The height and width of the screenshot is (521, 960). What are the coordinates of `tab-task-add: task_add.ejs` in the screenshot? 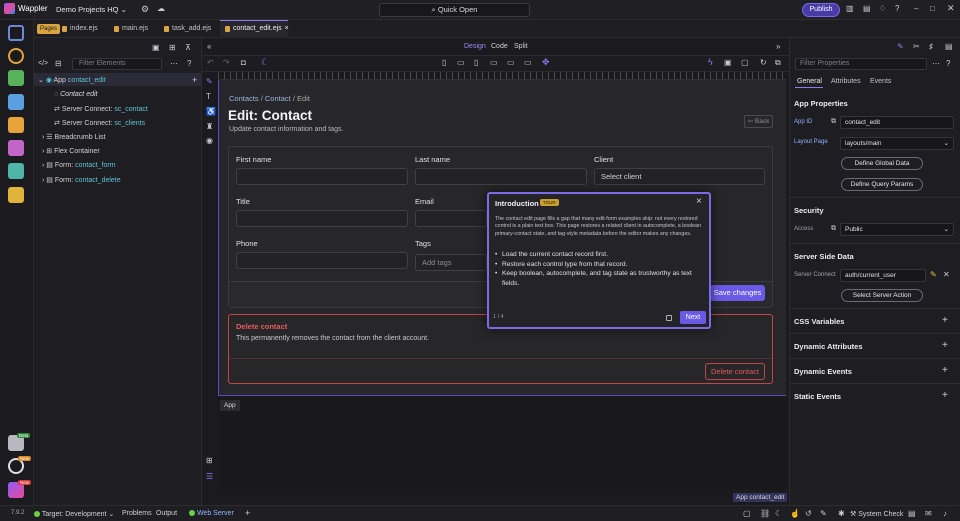 It's located at (187, 28).